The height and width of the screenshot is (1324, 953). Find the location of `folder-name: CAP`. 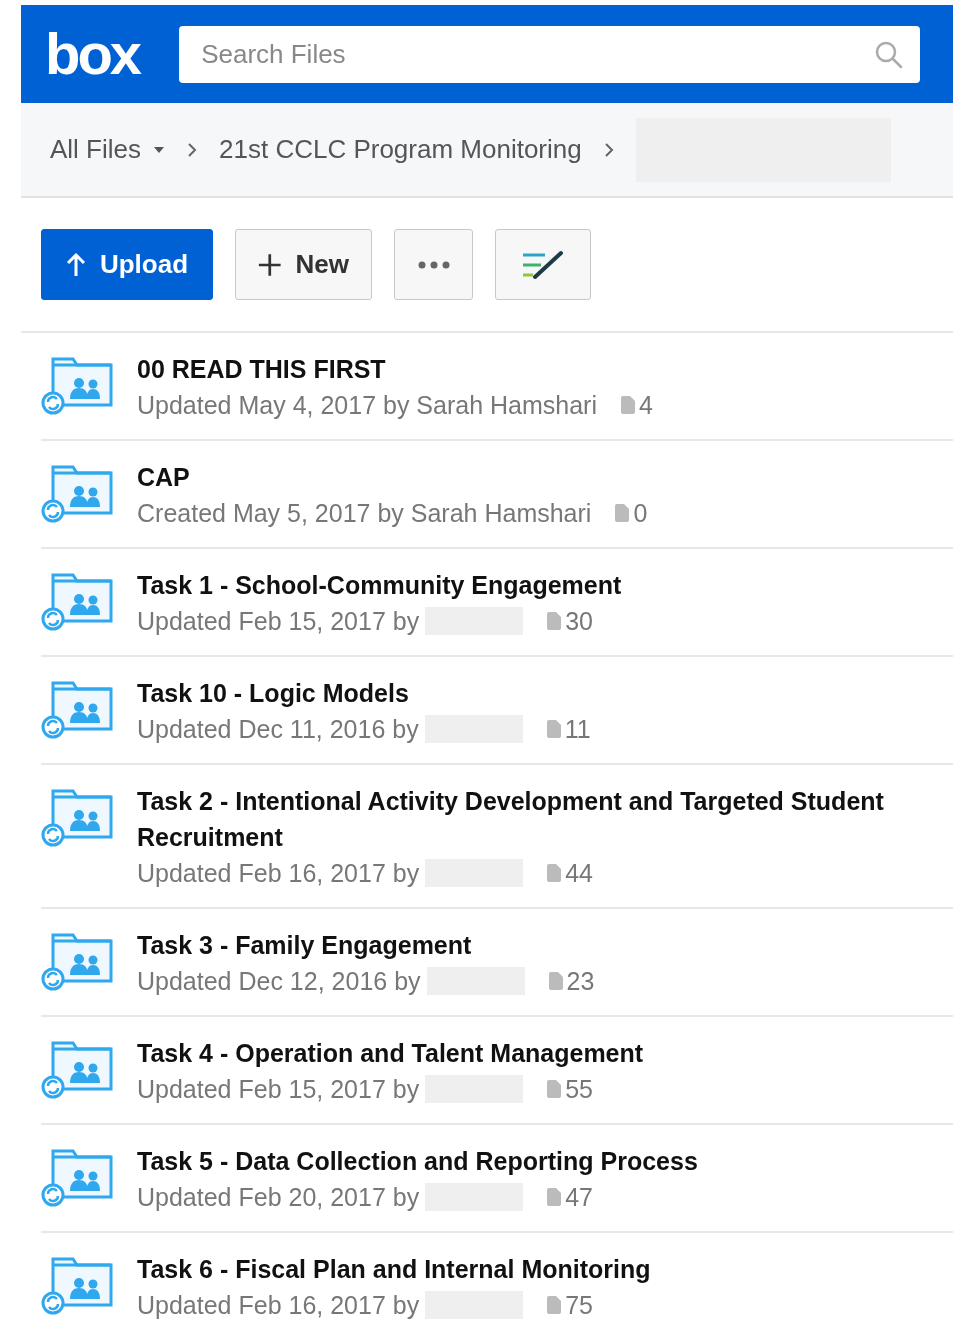

folder-name: CAP is located at coordinates (538, 477).